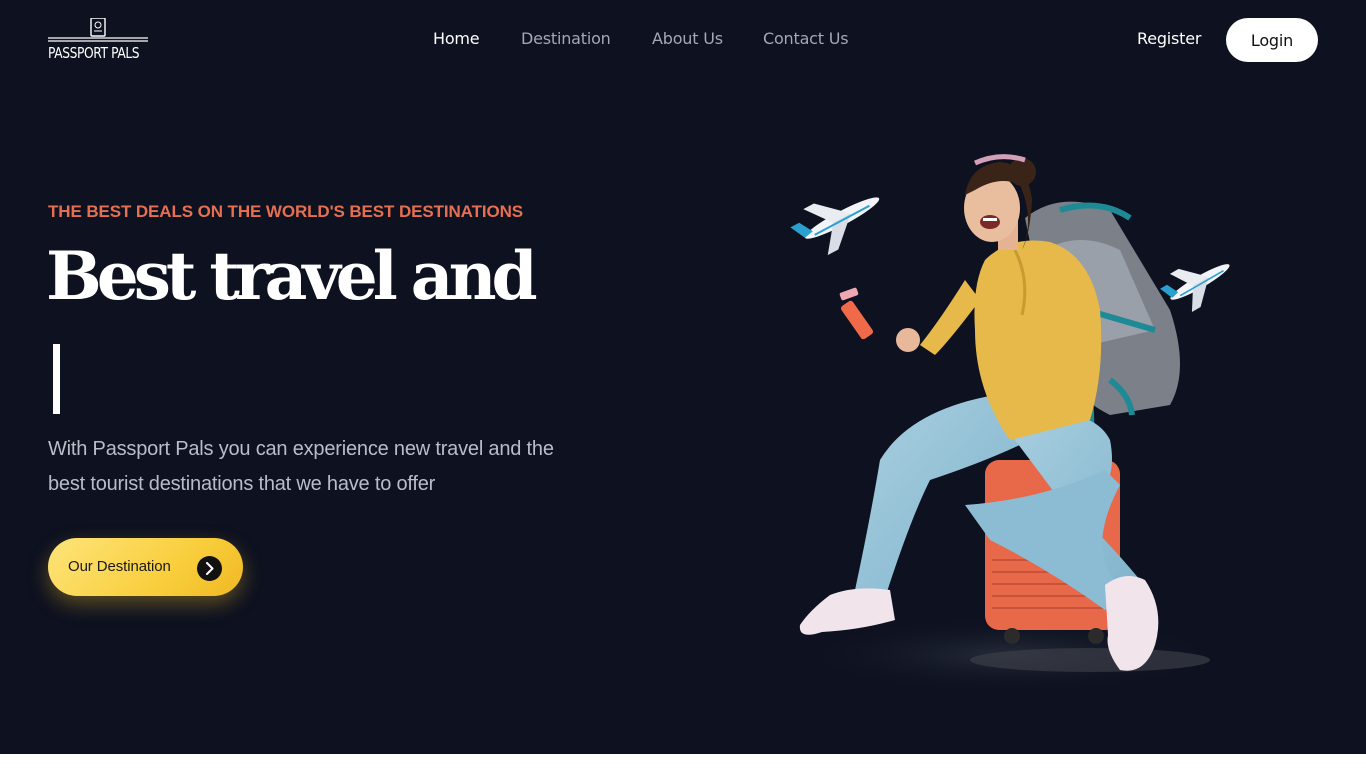 The height and width of the screenshot is (774, 1366). What do you see at coordinates (806, 38) in the screenshot?
I see `nav-contact-us: Contact Us` at bounding box center [806, 38].